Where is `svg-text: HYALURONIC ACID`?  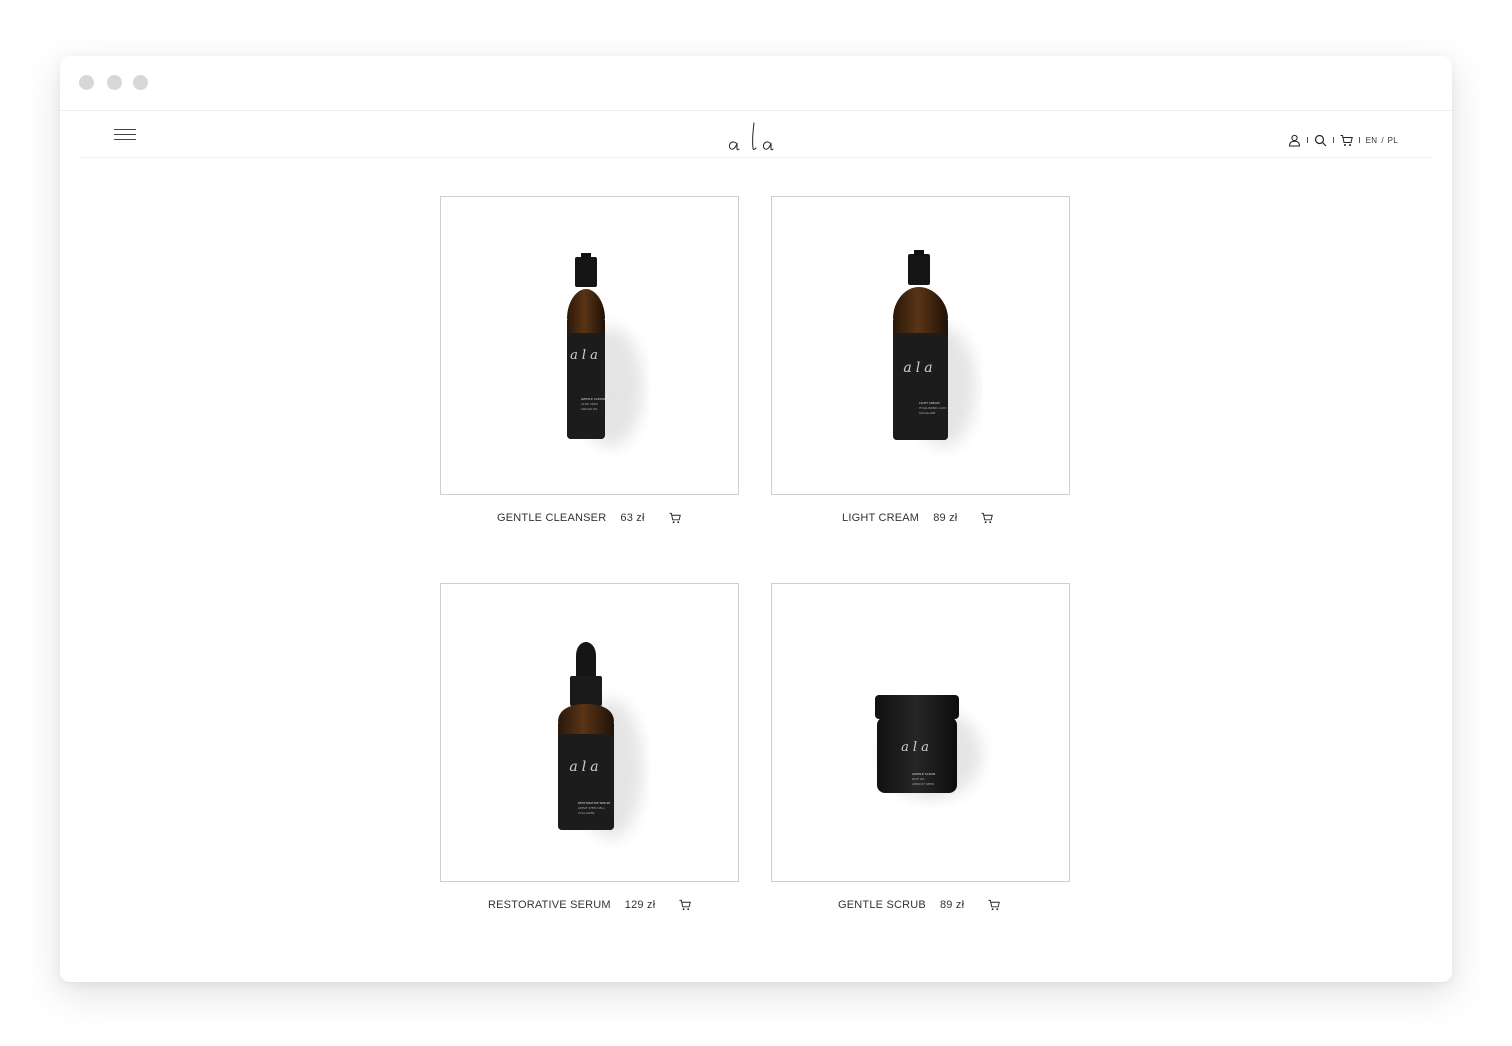
svg-text: HYALURONIC ACID is located at coordinates (933, 408).